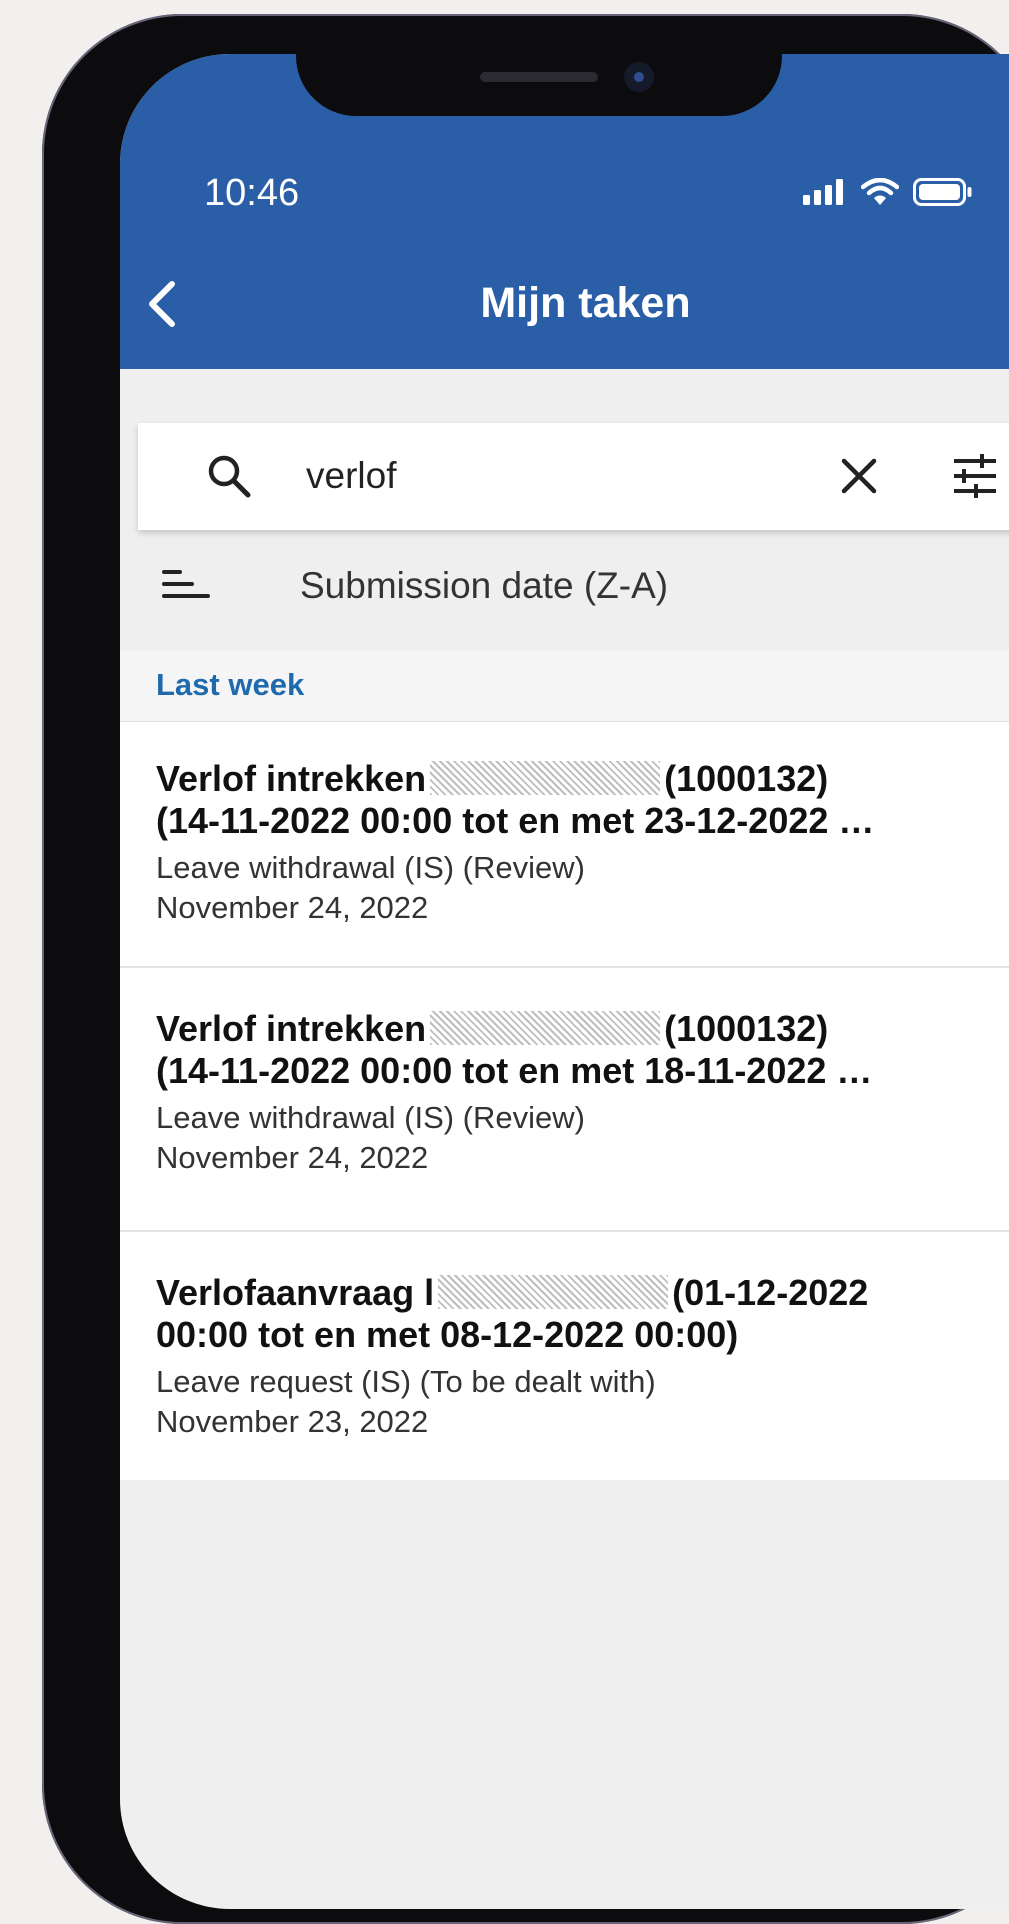 Image resolution: width=1009 pixels, height=1924 pixels. What do you see at coordinates (539, 77) in the screenshot?
I see `phone-speaker` at bounding box center [539, 77].